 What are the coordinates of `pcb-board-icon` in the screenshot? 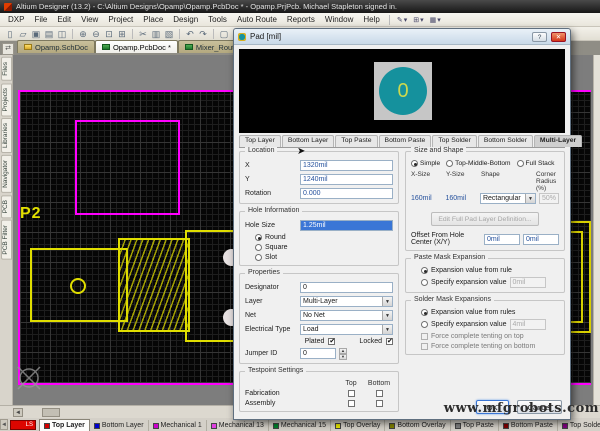 It's located at (105, 47).